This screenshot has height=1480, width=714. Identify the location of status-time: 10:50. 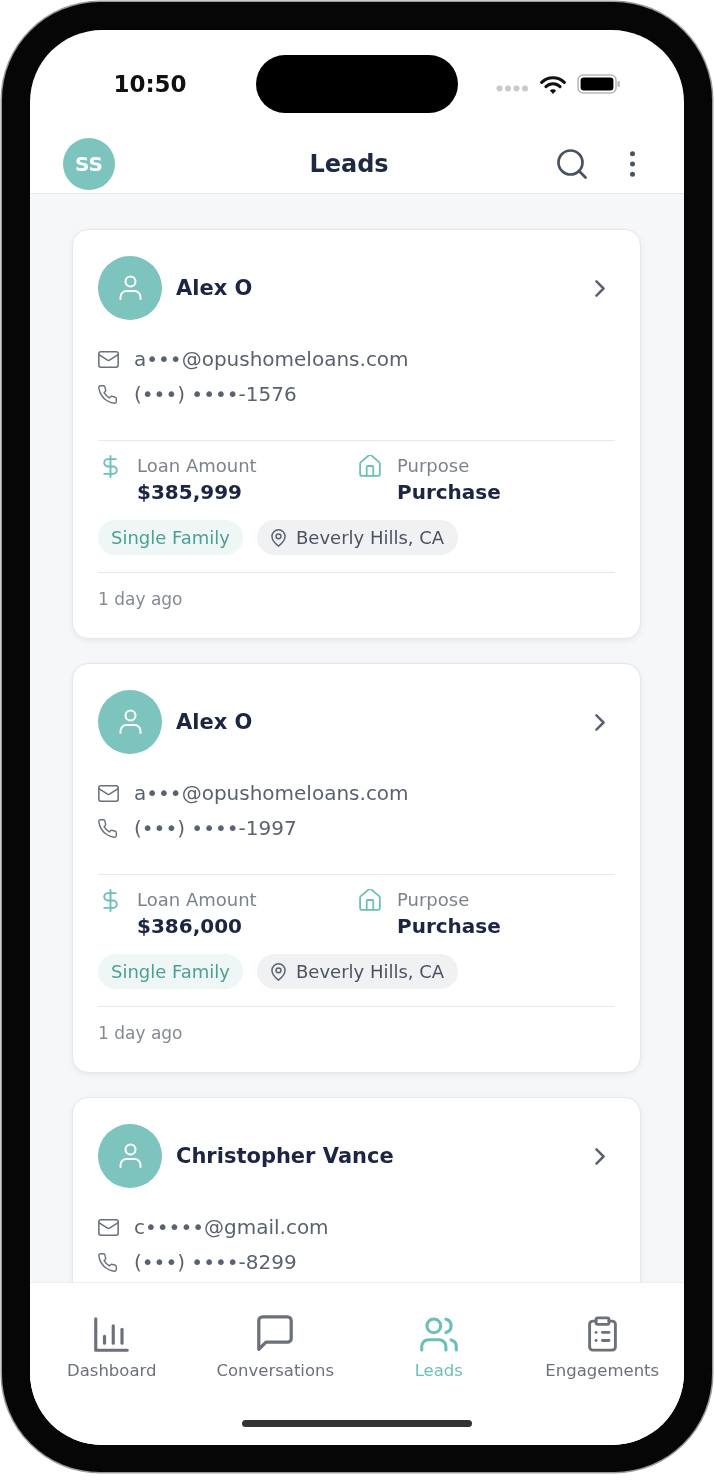
(150, 84).